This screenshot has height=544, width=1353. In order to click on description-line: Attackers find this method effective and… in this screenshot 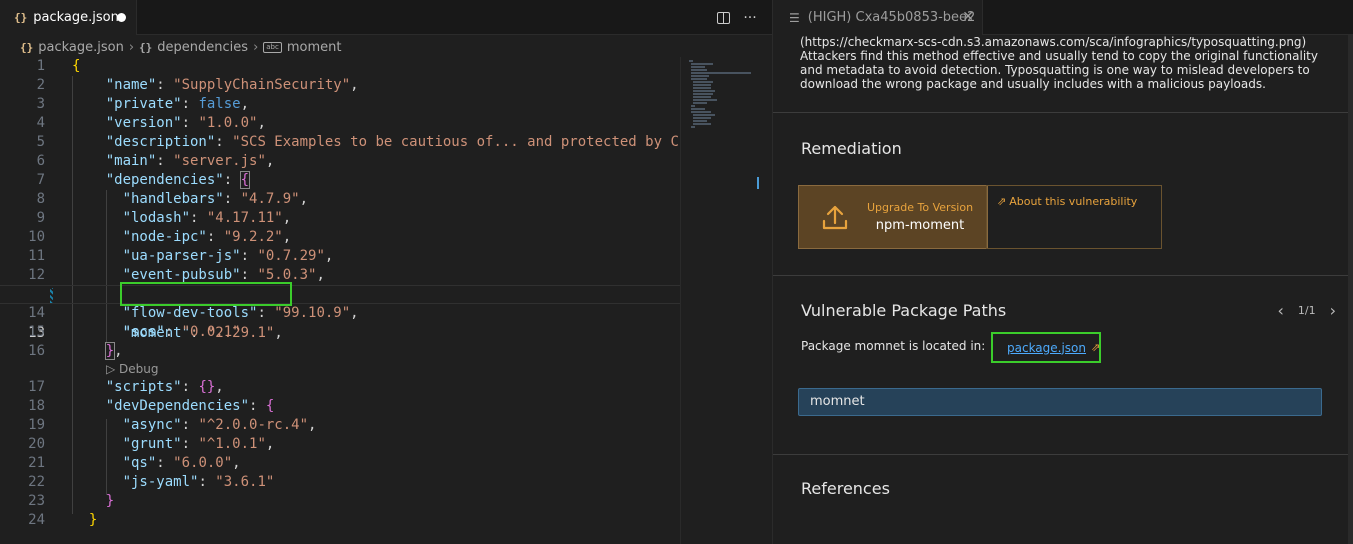, I will do `click(1059, 56)`.